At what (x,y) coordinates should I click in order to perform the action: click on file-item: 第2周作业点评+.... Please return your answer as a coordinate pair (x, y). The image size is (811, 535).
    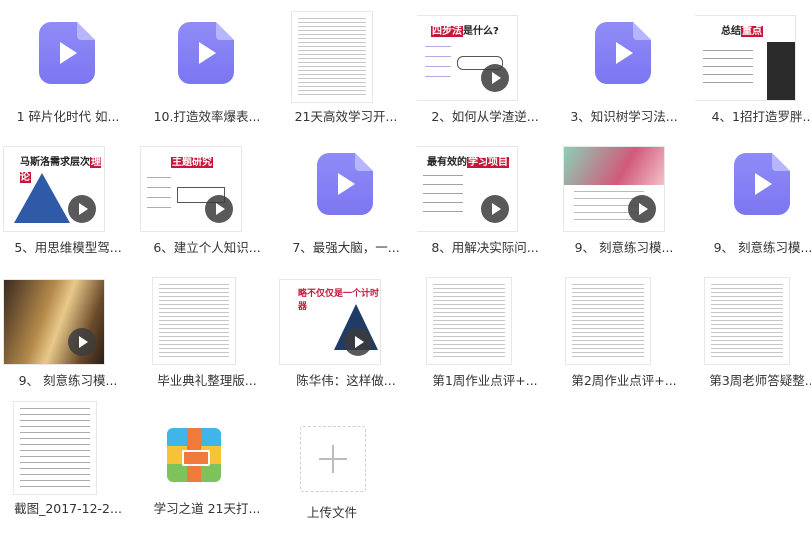
    Looking at the image, I should click on (624, 336).